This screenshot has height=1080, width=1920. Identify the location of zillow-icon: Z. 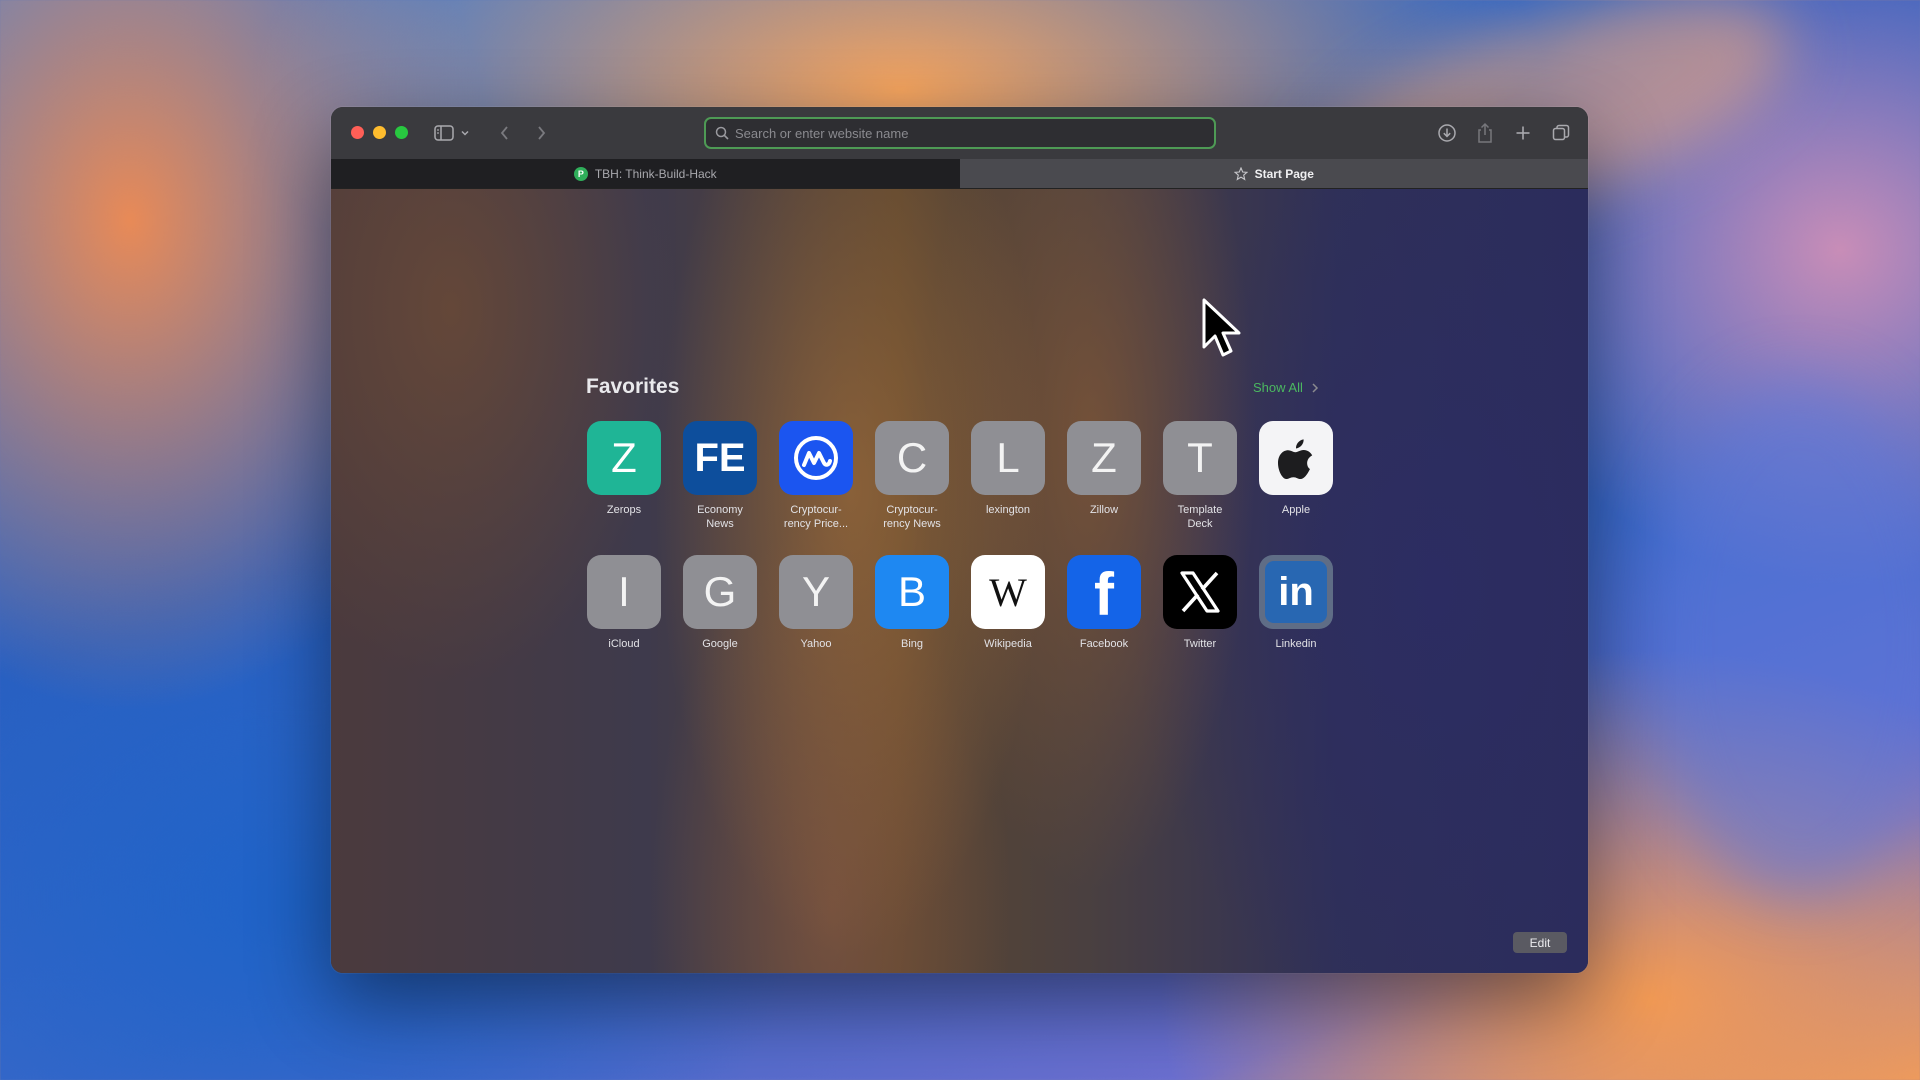
(1104, 458).